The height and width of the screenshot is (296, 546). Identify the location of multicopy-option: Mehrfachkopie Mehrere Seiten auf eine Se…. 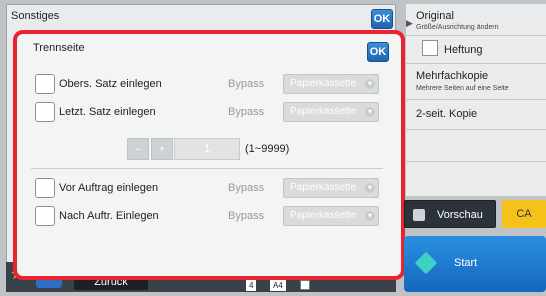
(476, 82).